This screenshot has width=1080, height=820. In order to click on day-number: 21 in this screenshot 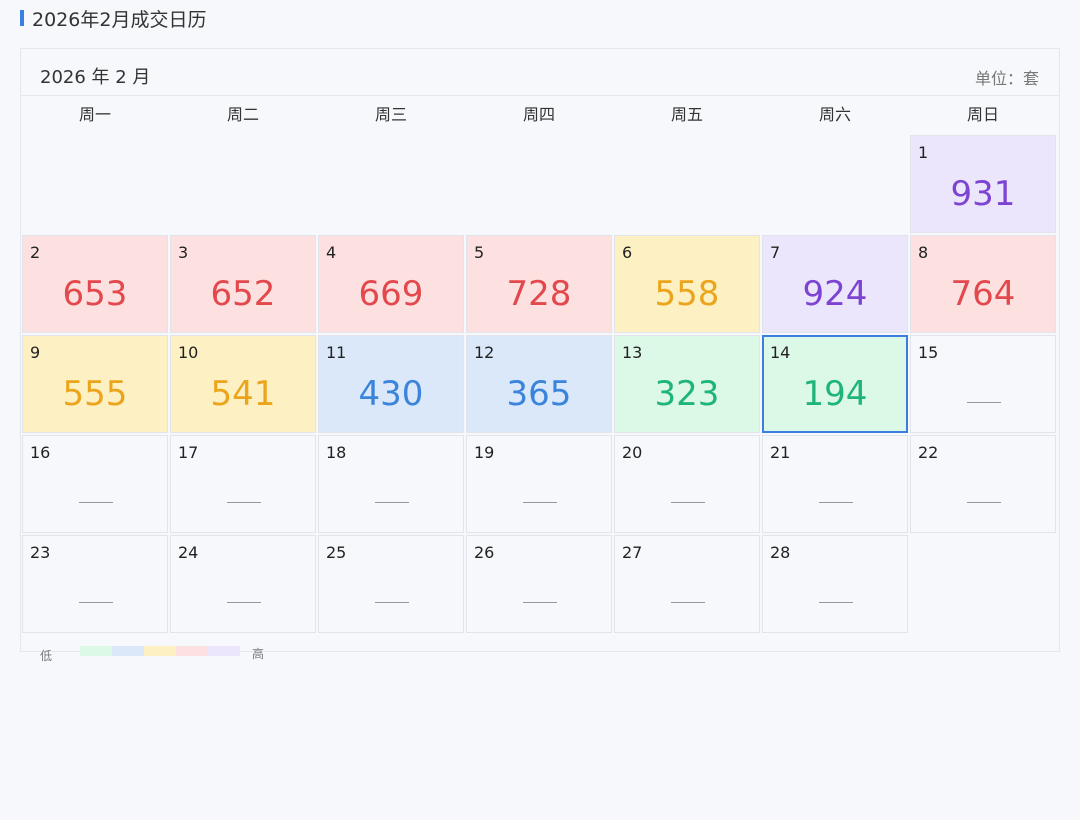, I will do `click(780, 452)`.